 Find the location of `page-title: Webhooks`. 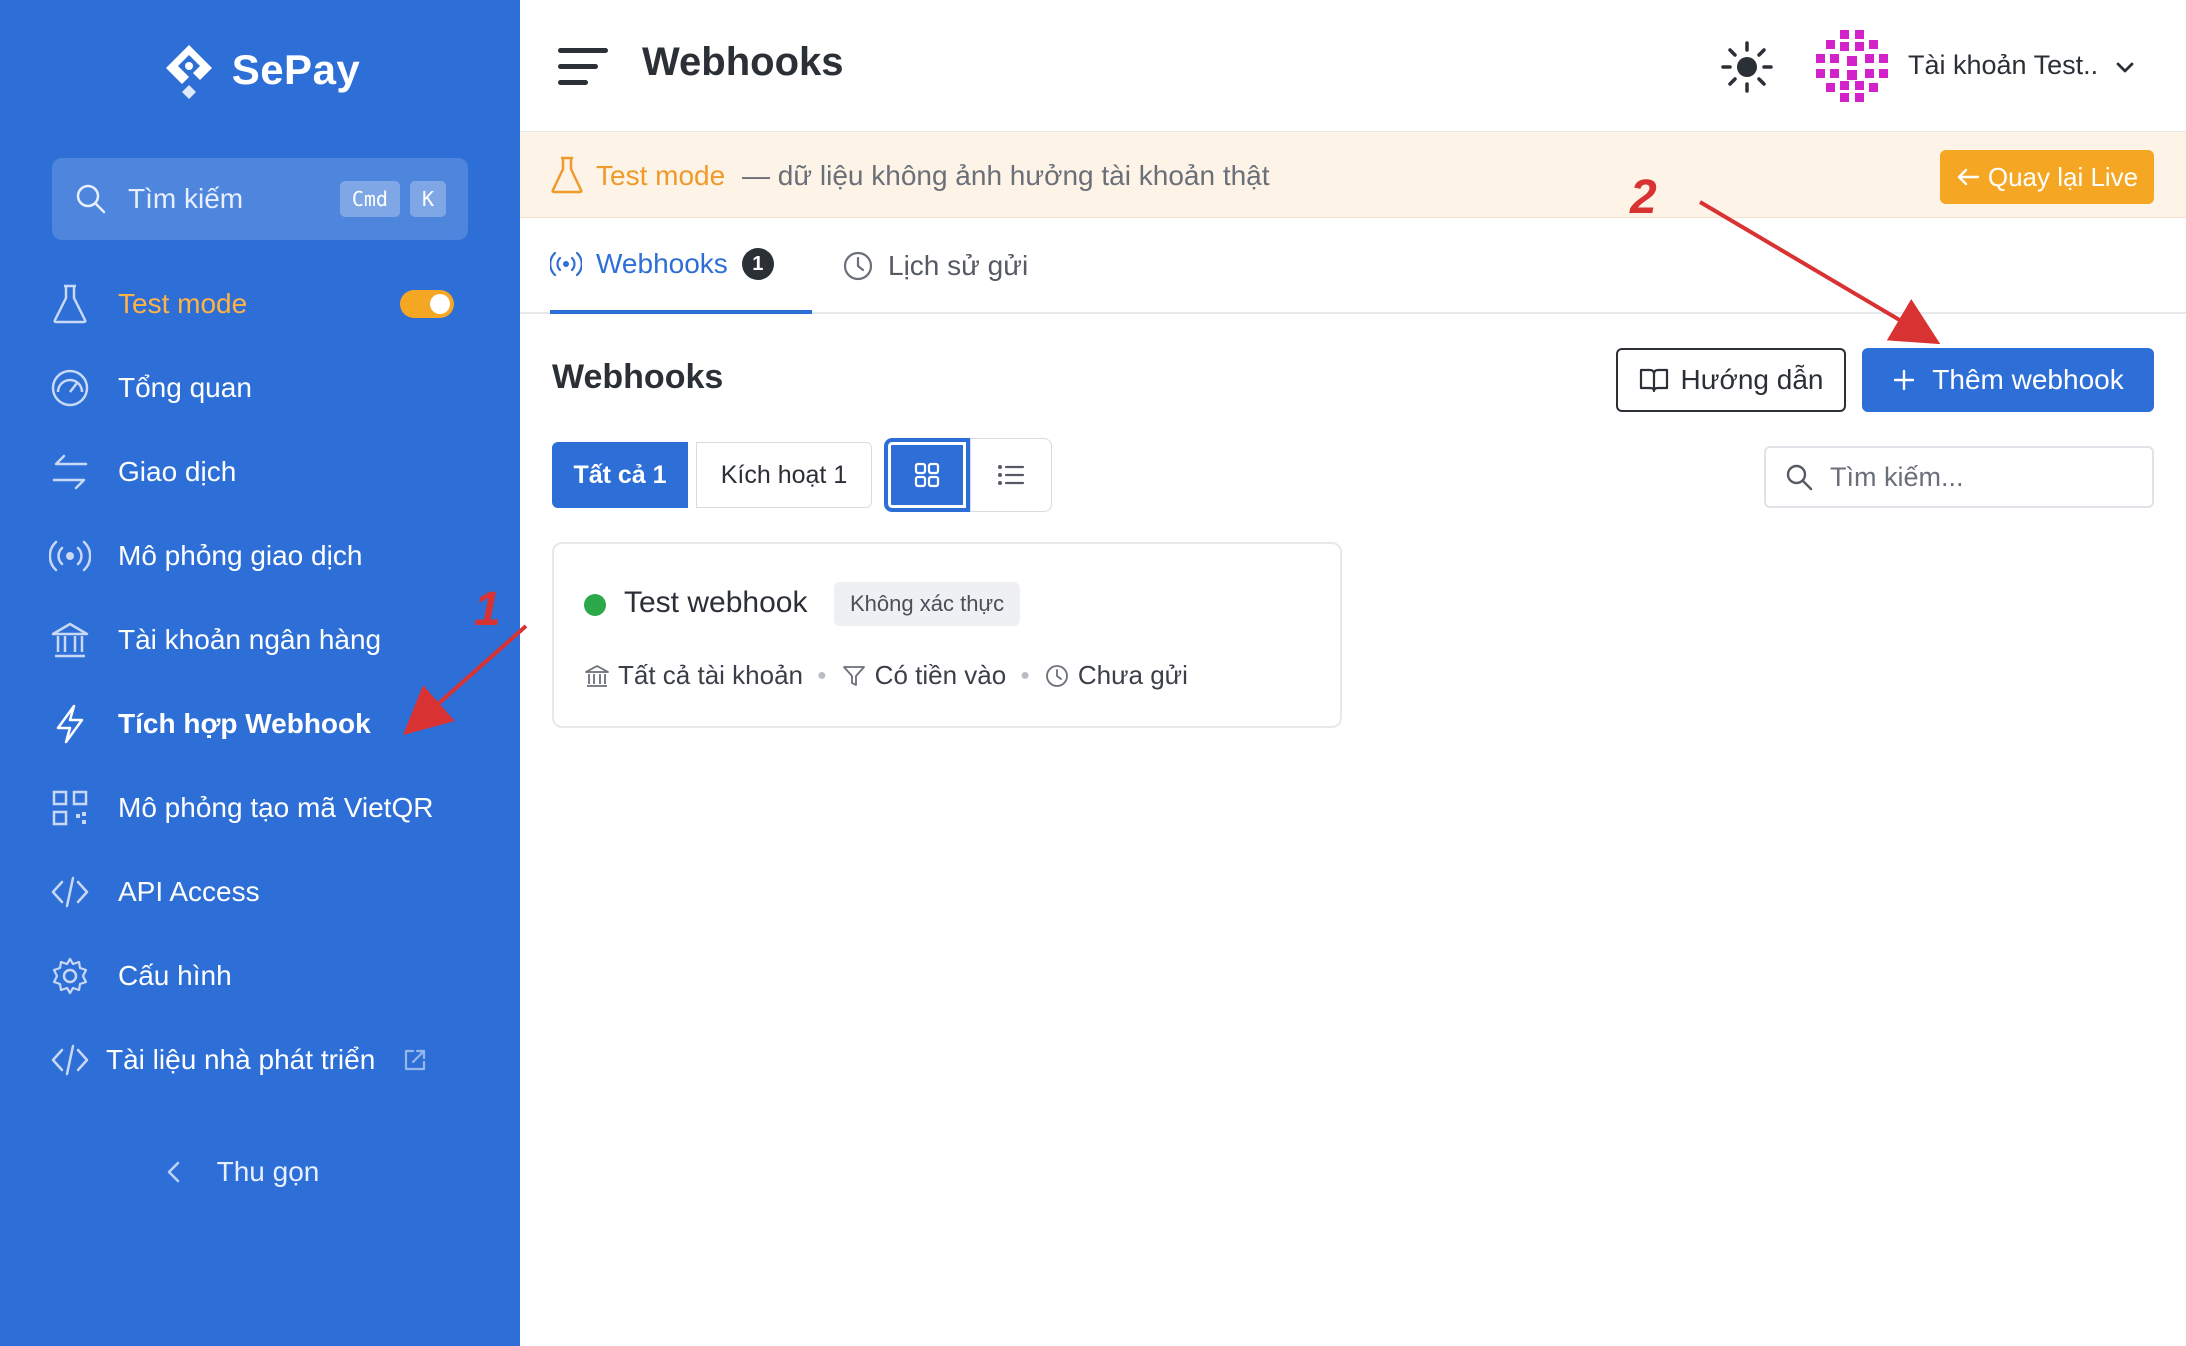

page-title: Webhooks is located at coordinates (743, 62).